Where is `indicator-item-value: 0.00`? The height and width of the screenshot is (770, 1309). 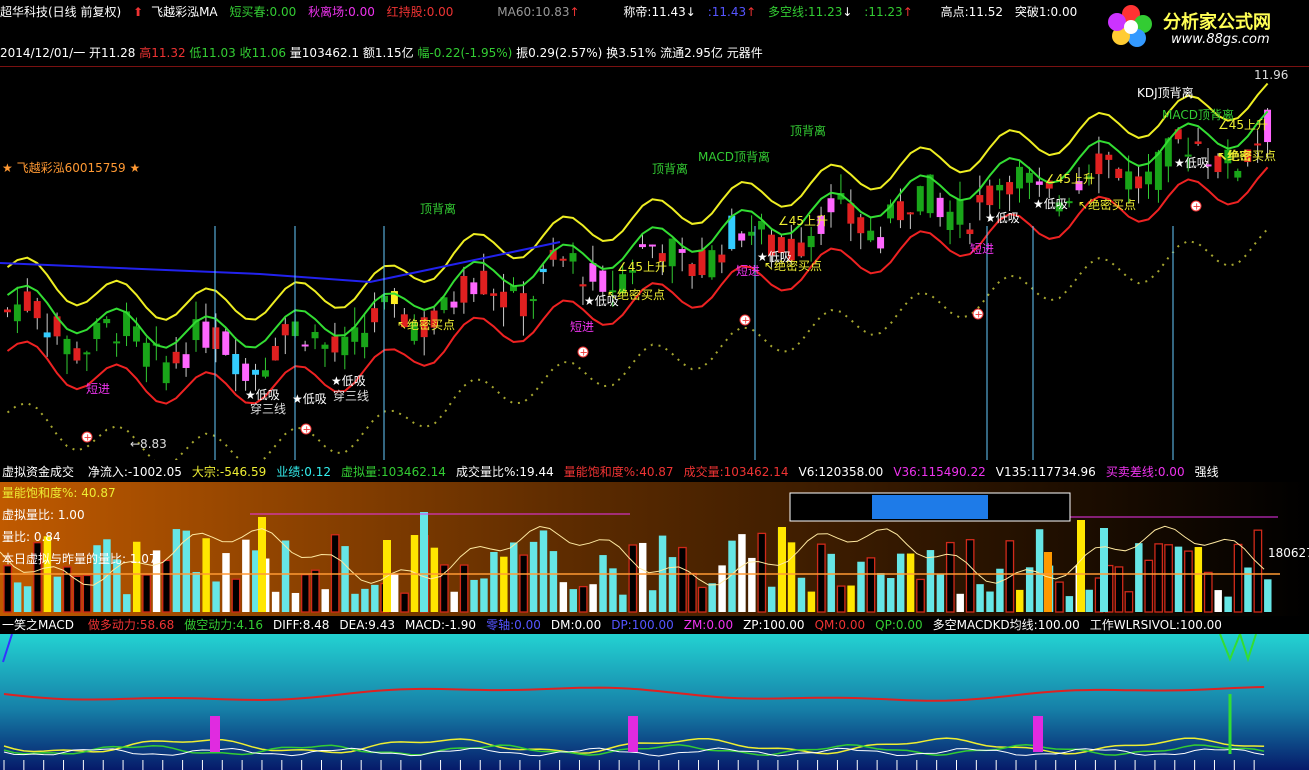
indicator-item-value: 0.00 is located at coordinates (852, 625).